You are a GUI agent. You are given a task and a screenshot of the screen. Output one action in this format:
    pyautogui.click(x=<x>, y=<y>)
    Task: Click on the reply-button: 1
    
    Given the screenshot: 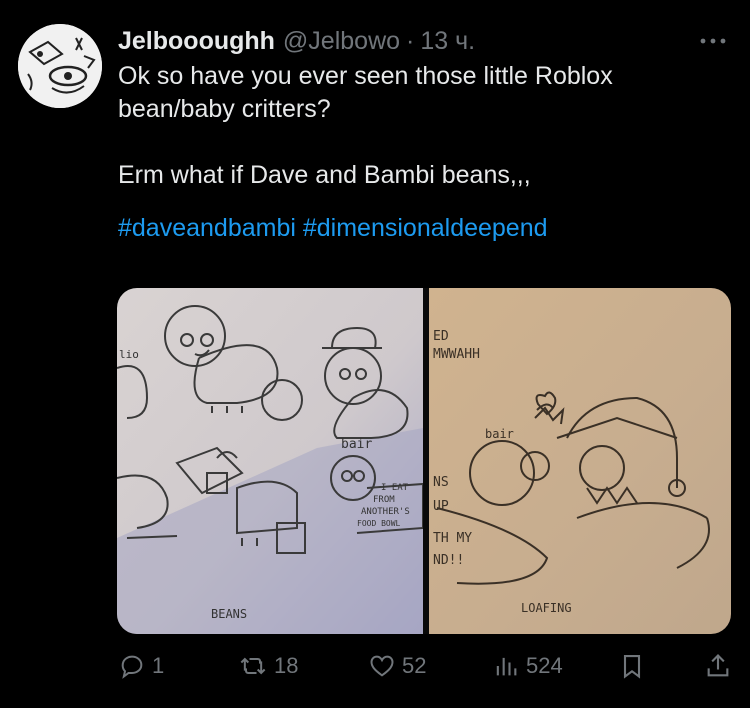 What is the action you would take?
    pyautogui.click(x=141, y=666)
    